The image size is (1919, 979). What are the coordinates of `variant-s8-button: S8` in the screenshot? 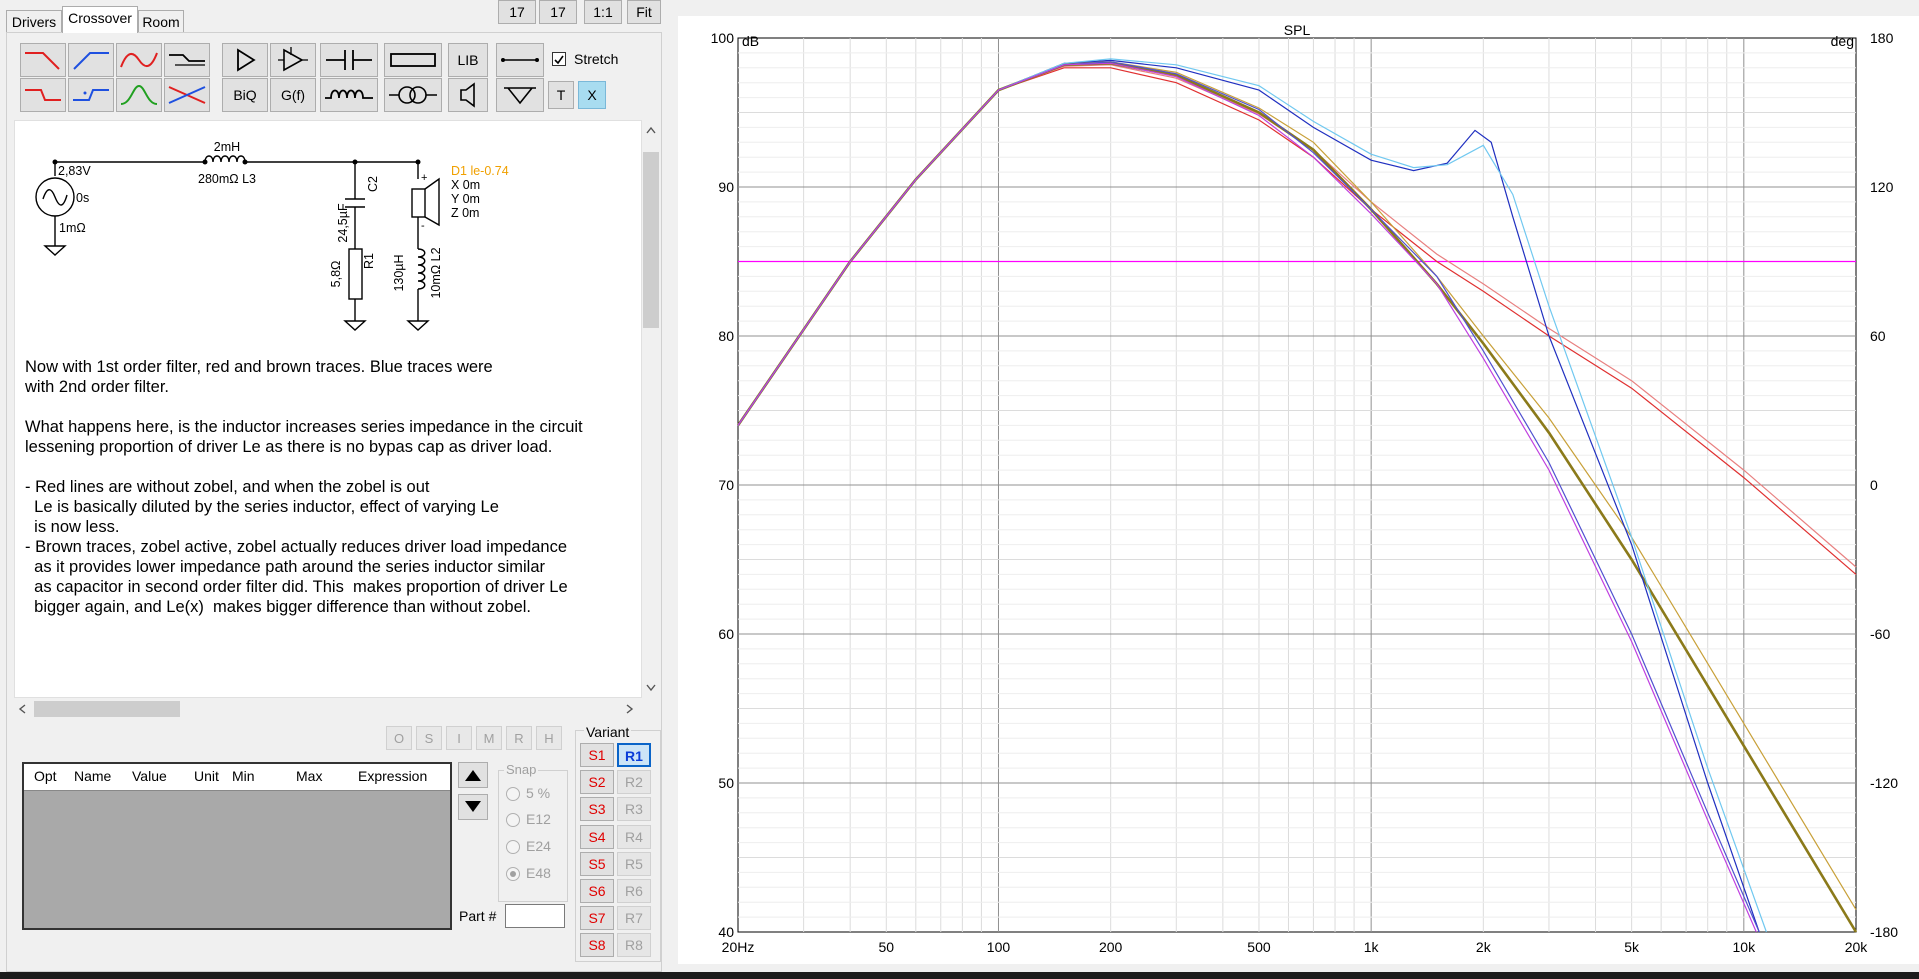 It's located at (597, 945).